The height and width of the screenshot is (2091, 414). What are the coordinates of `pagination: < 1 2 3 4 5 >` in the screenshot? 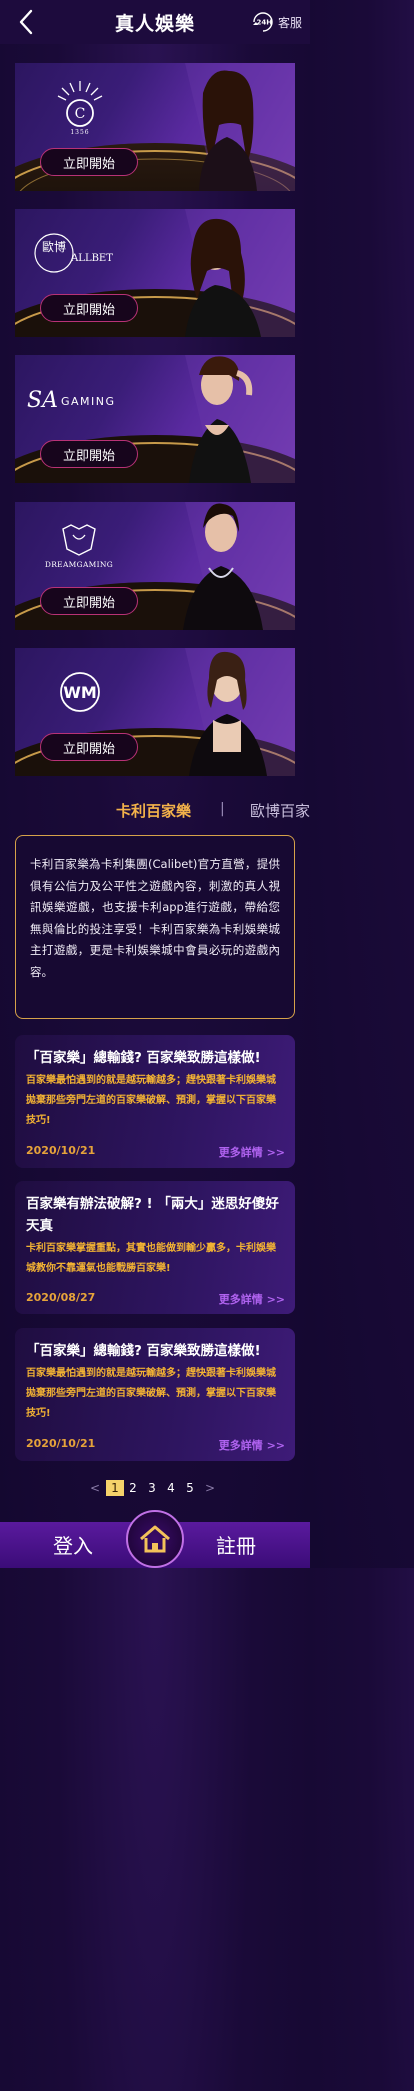 It's located at (155, 1489).